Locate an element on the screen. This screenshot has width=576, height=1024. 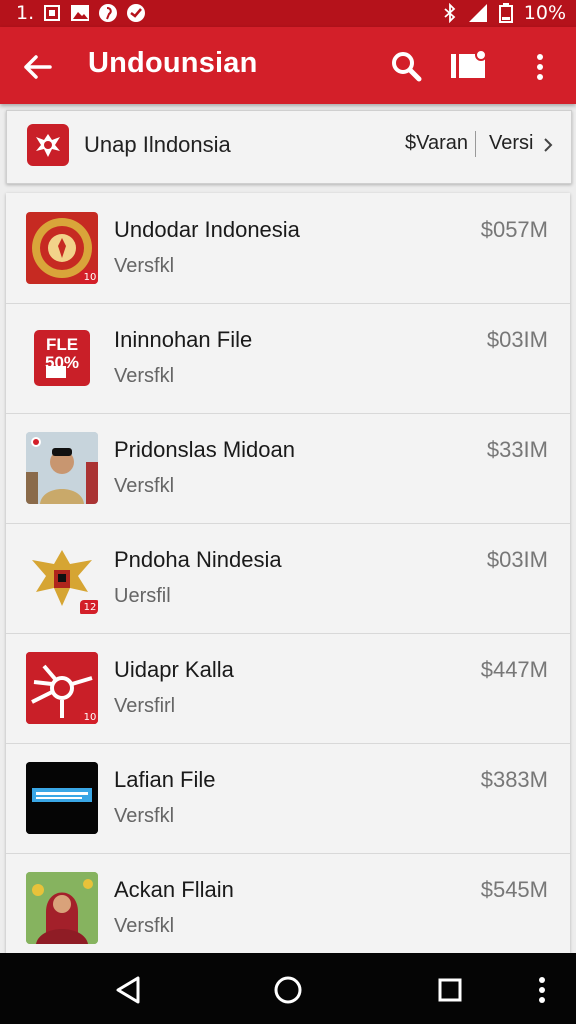
item-title: Pridonslas Midoan is located at coordinates (204, 449).